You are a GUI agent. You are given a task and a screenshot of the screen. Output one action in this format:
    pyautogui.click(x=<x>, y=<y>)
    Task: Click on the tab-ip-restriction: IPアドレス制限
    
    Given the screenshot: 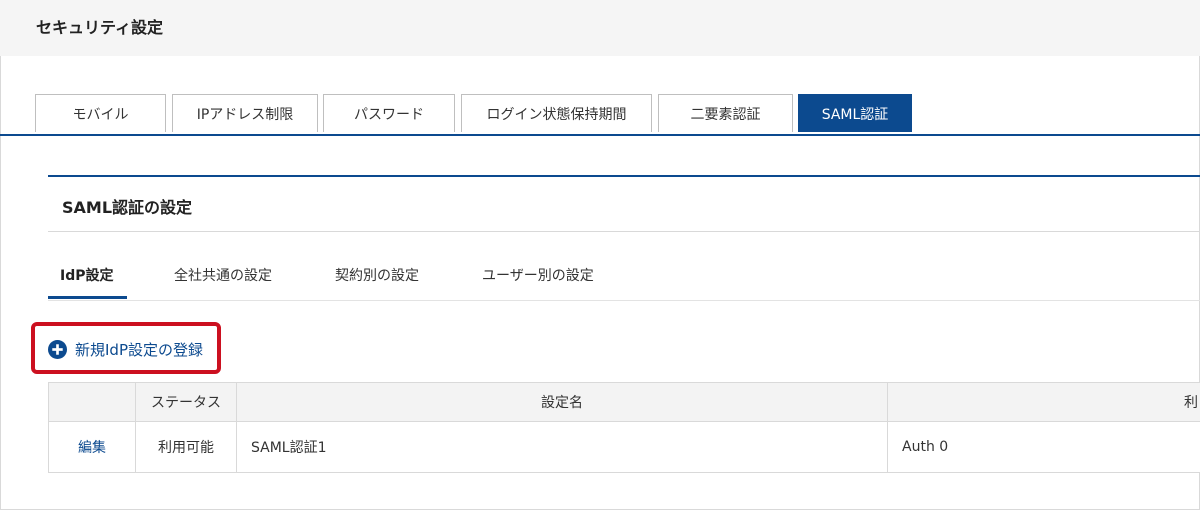 What is the action you would take?
    pyautogui.click(x=245, y=113)
    